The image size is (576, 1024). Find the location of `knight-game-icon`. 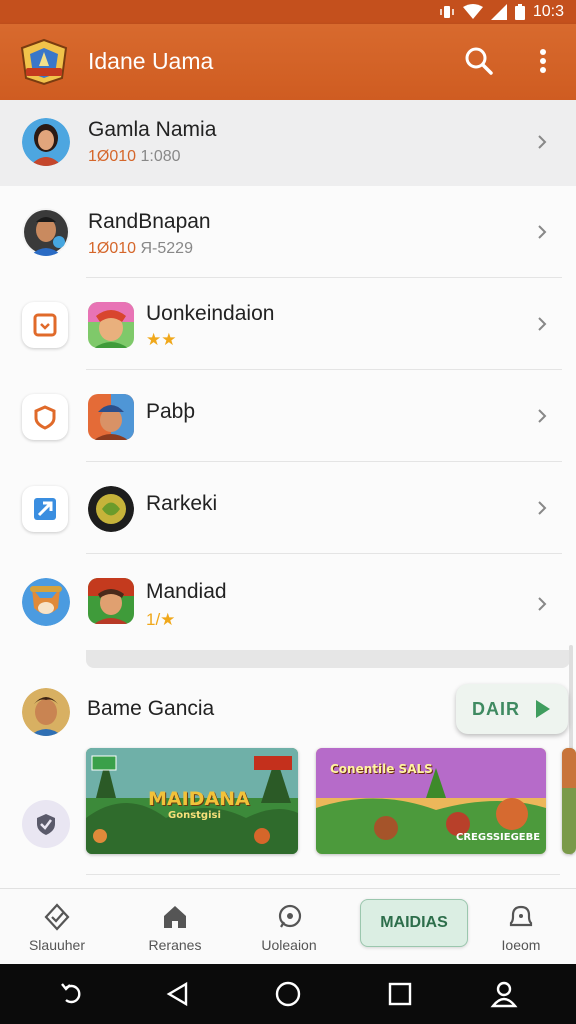

knight-game-icon is located at coordinates (111, 417).